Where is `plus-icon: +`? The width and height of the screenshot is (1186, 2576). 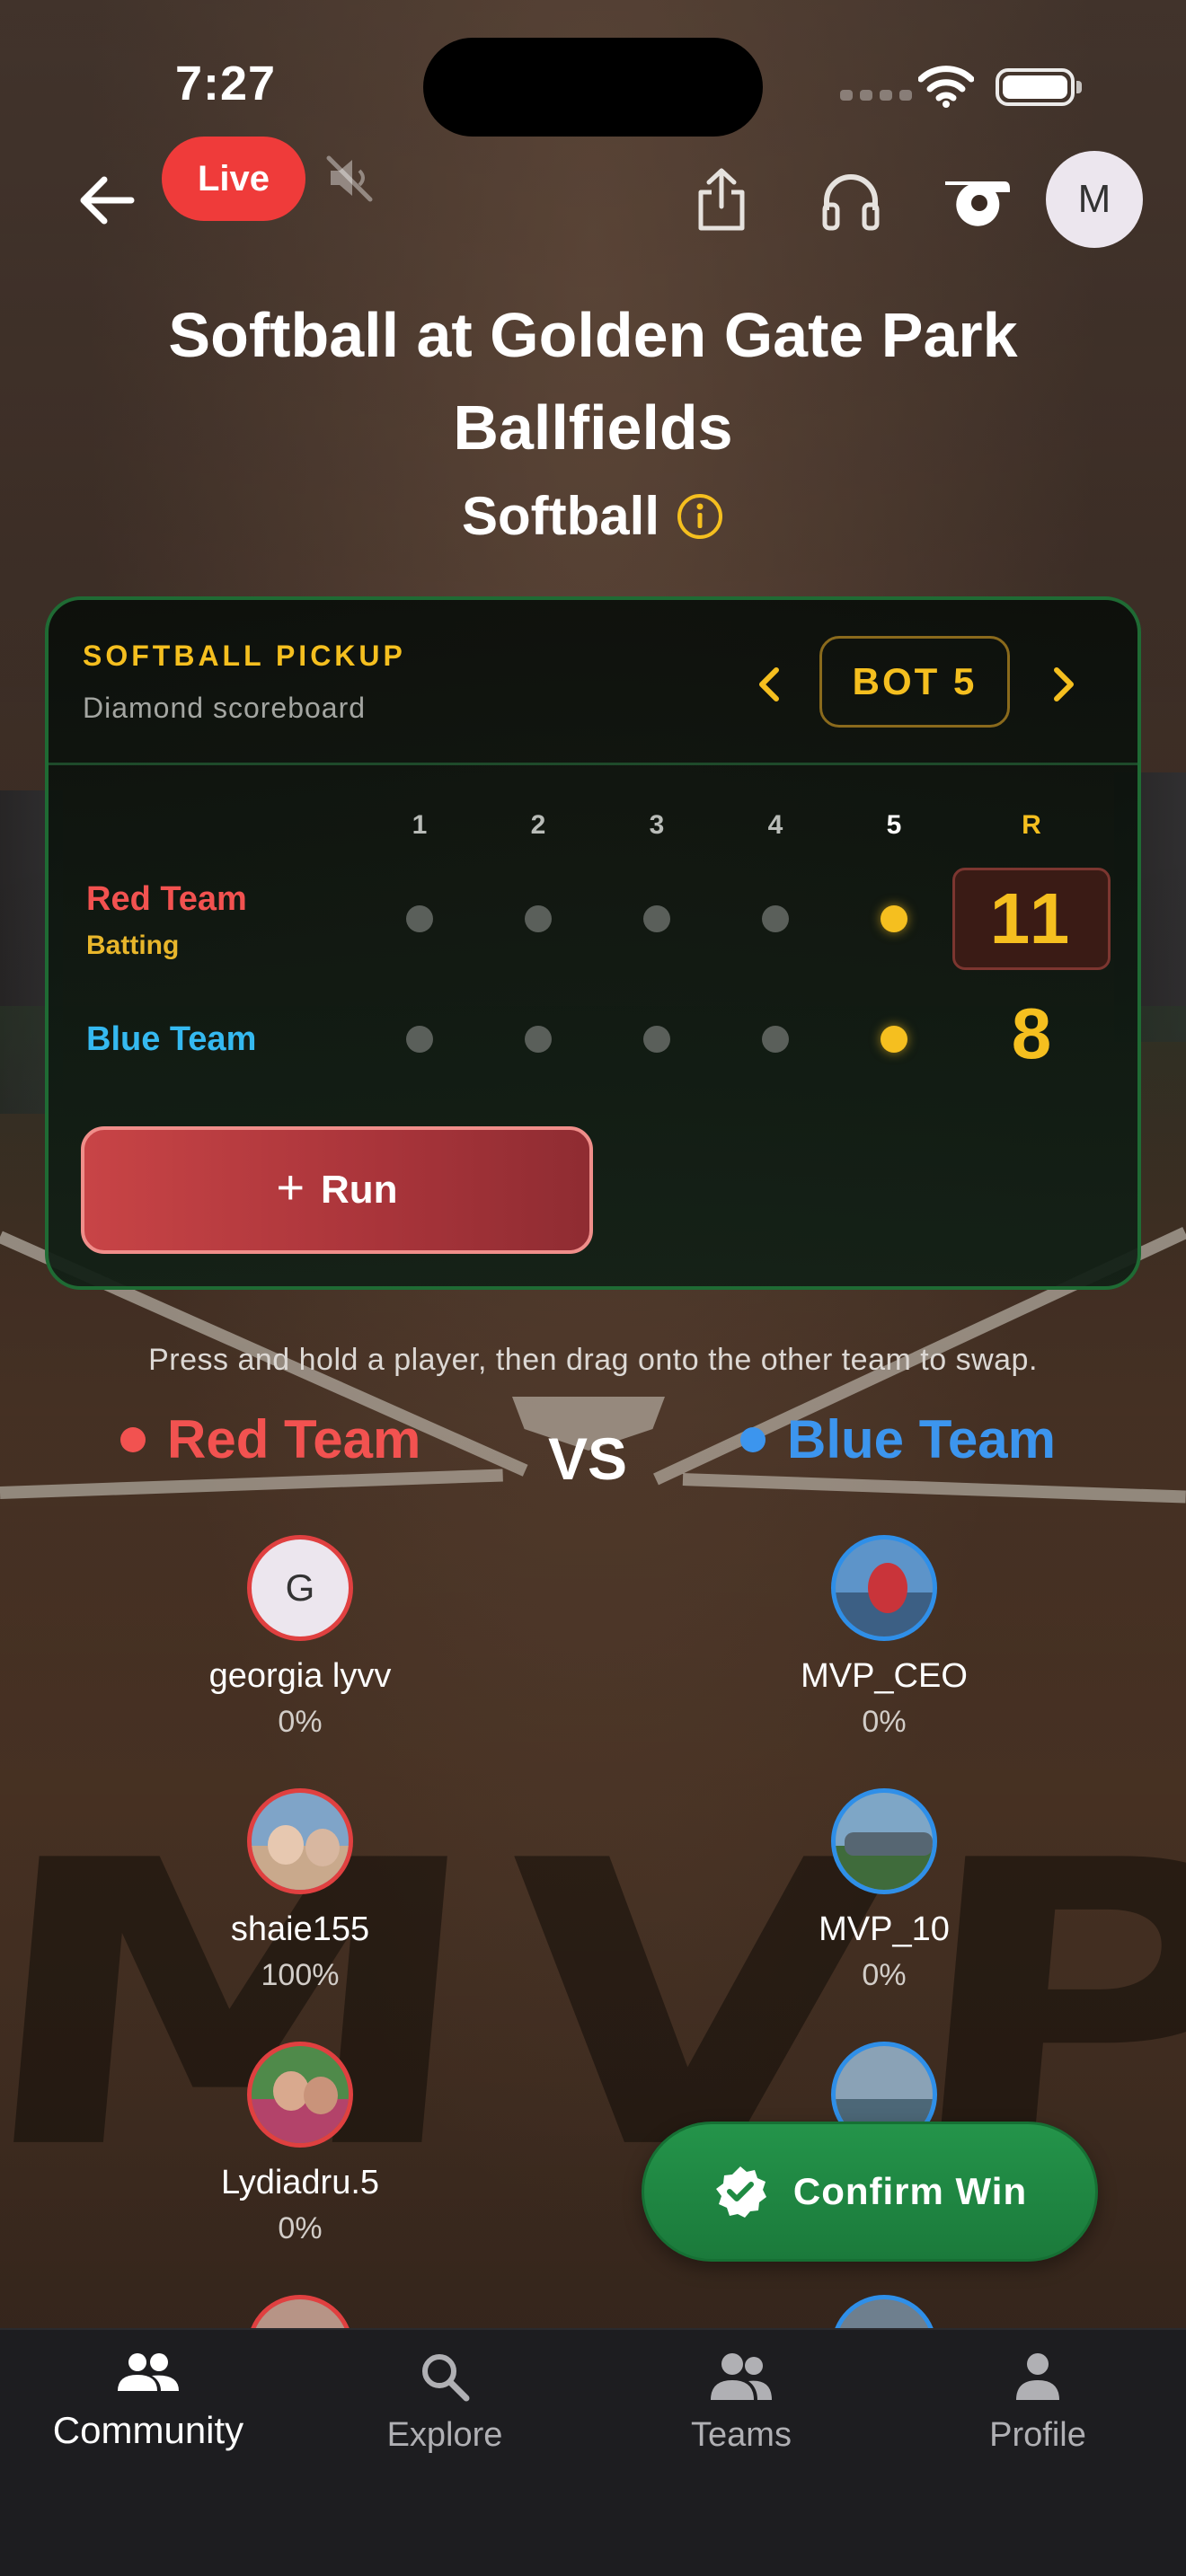 plus-icon: + is located at coordinates (290, 1187).